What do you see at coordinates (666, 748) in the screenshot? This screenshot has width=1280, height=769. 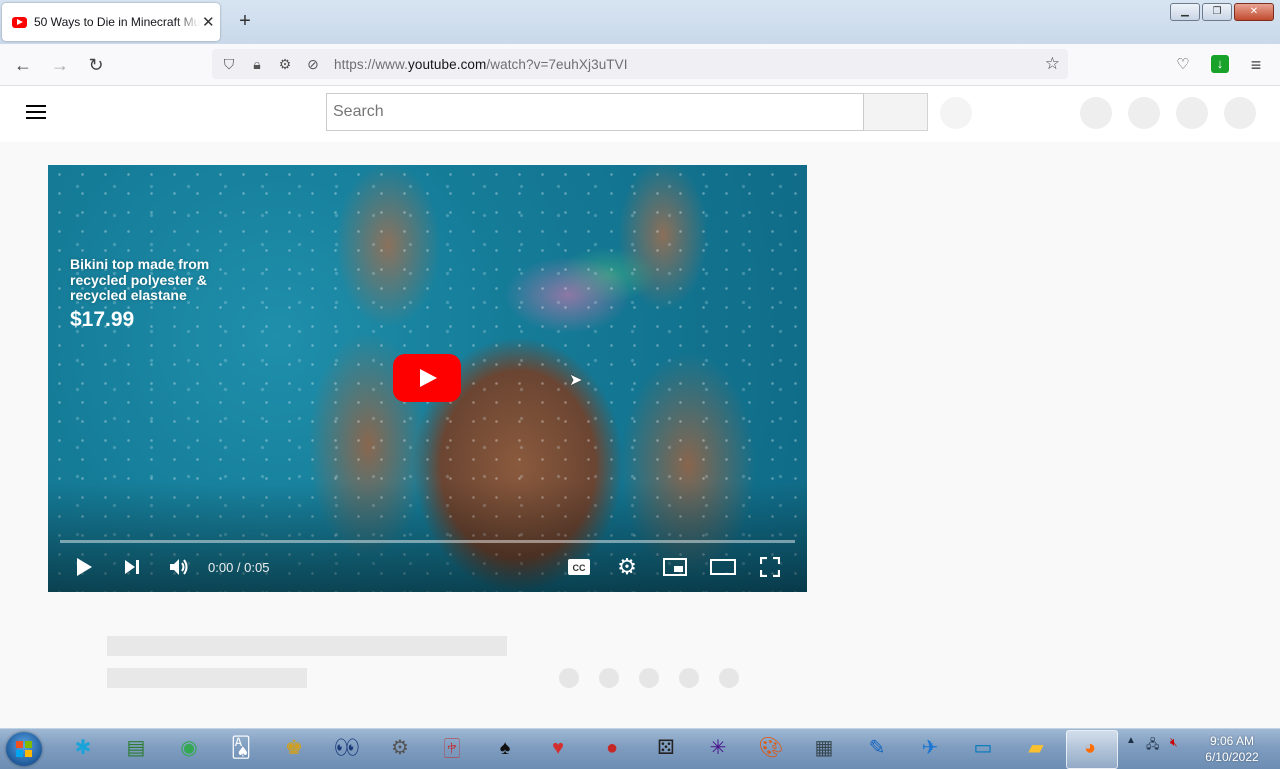 I see `dice-icon: ⚄` at bounding box center [666, 748].